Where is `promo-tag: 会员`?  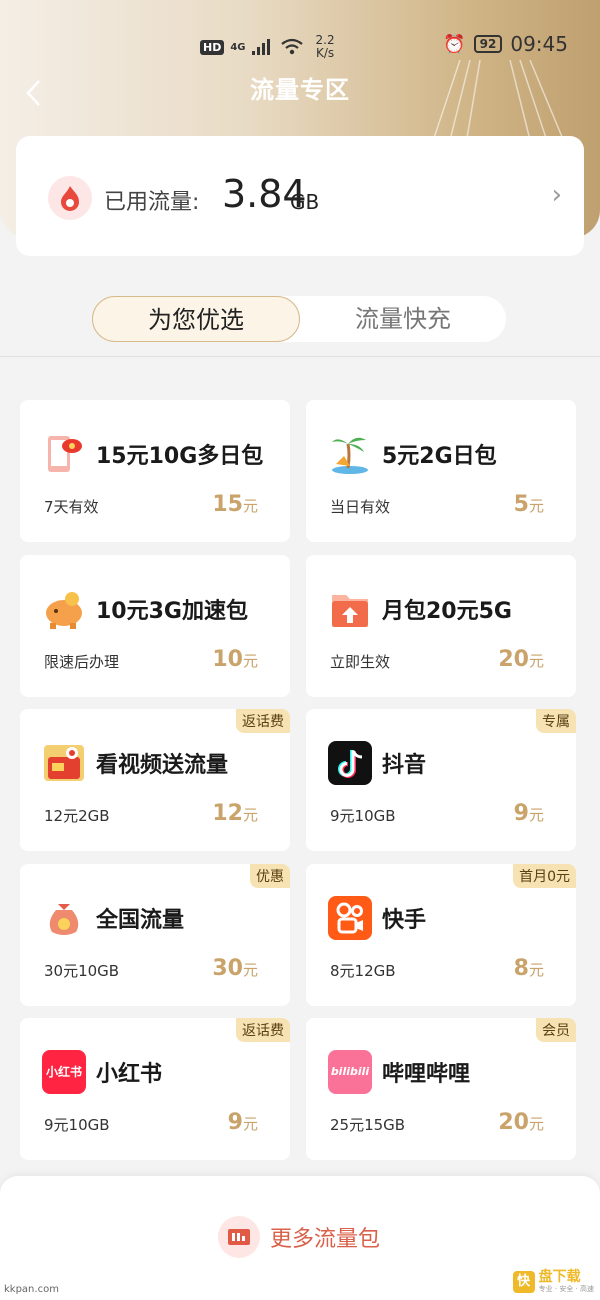 promo-tag: 会员 is located at coordinates (556, 1030).